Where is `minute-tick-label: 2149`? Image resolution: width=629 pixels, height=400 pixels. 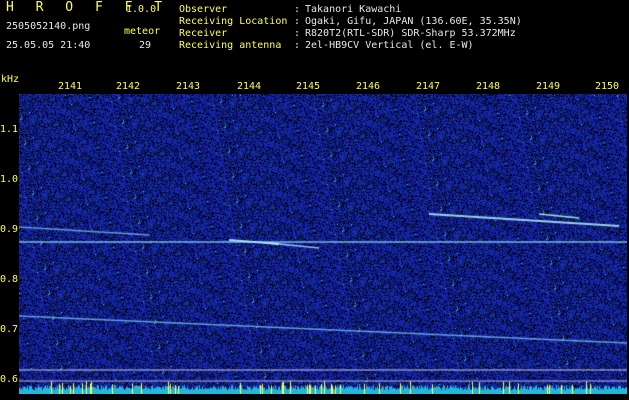
minute-tick-label: 2149 is located at coordinates (548, 86).